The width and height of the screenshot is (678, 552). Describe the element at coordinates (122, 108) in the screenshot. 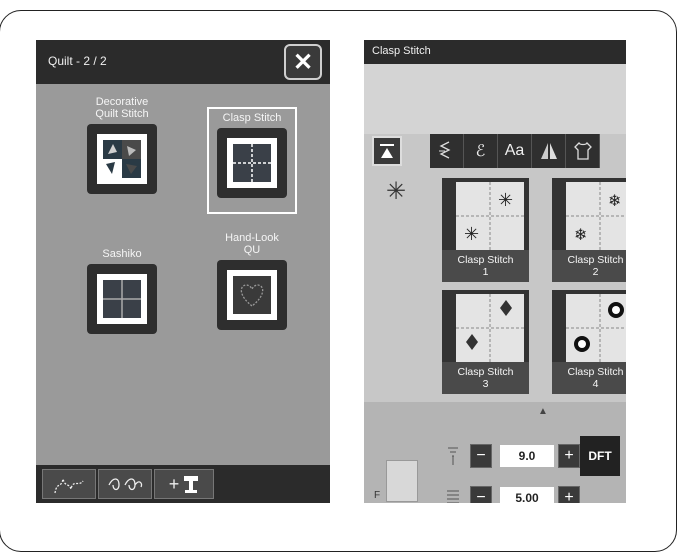

I see `tile-label: Decorative Quilt Stitch` at that location.